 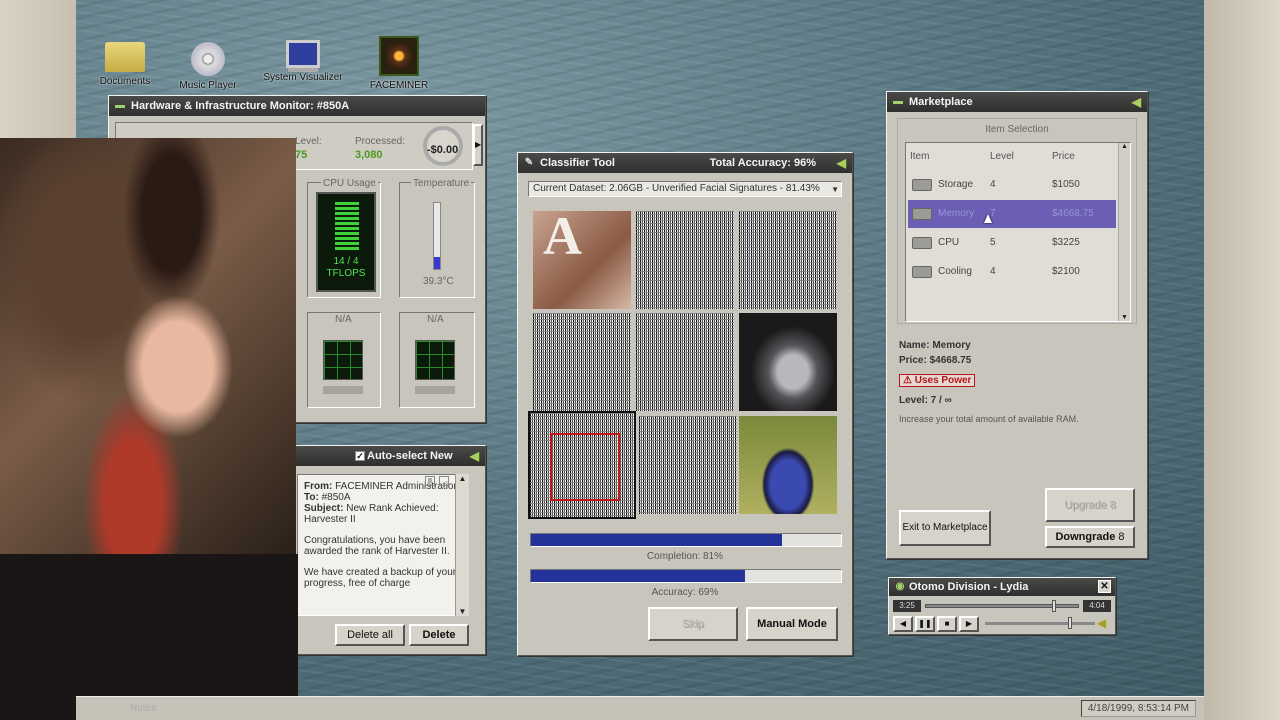 What do you see at coordinates (462, 545) in the screenshot?
I see `message-scrollbar: ▲ ▼` at bounding box center [462, 545].